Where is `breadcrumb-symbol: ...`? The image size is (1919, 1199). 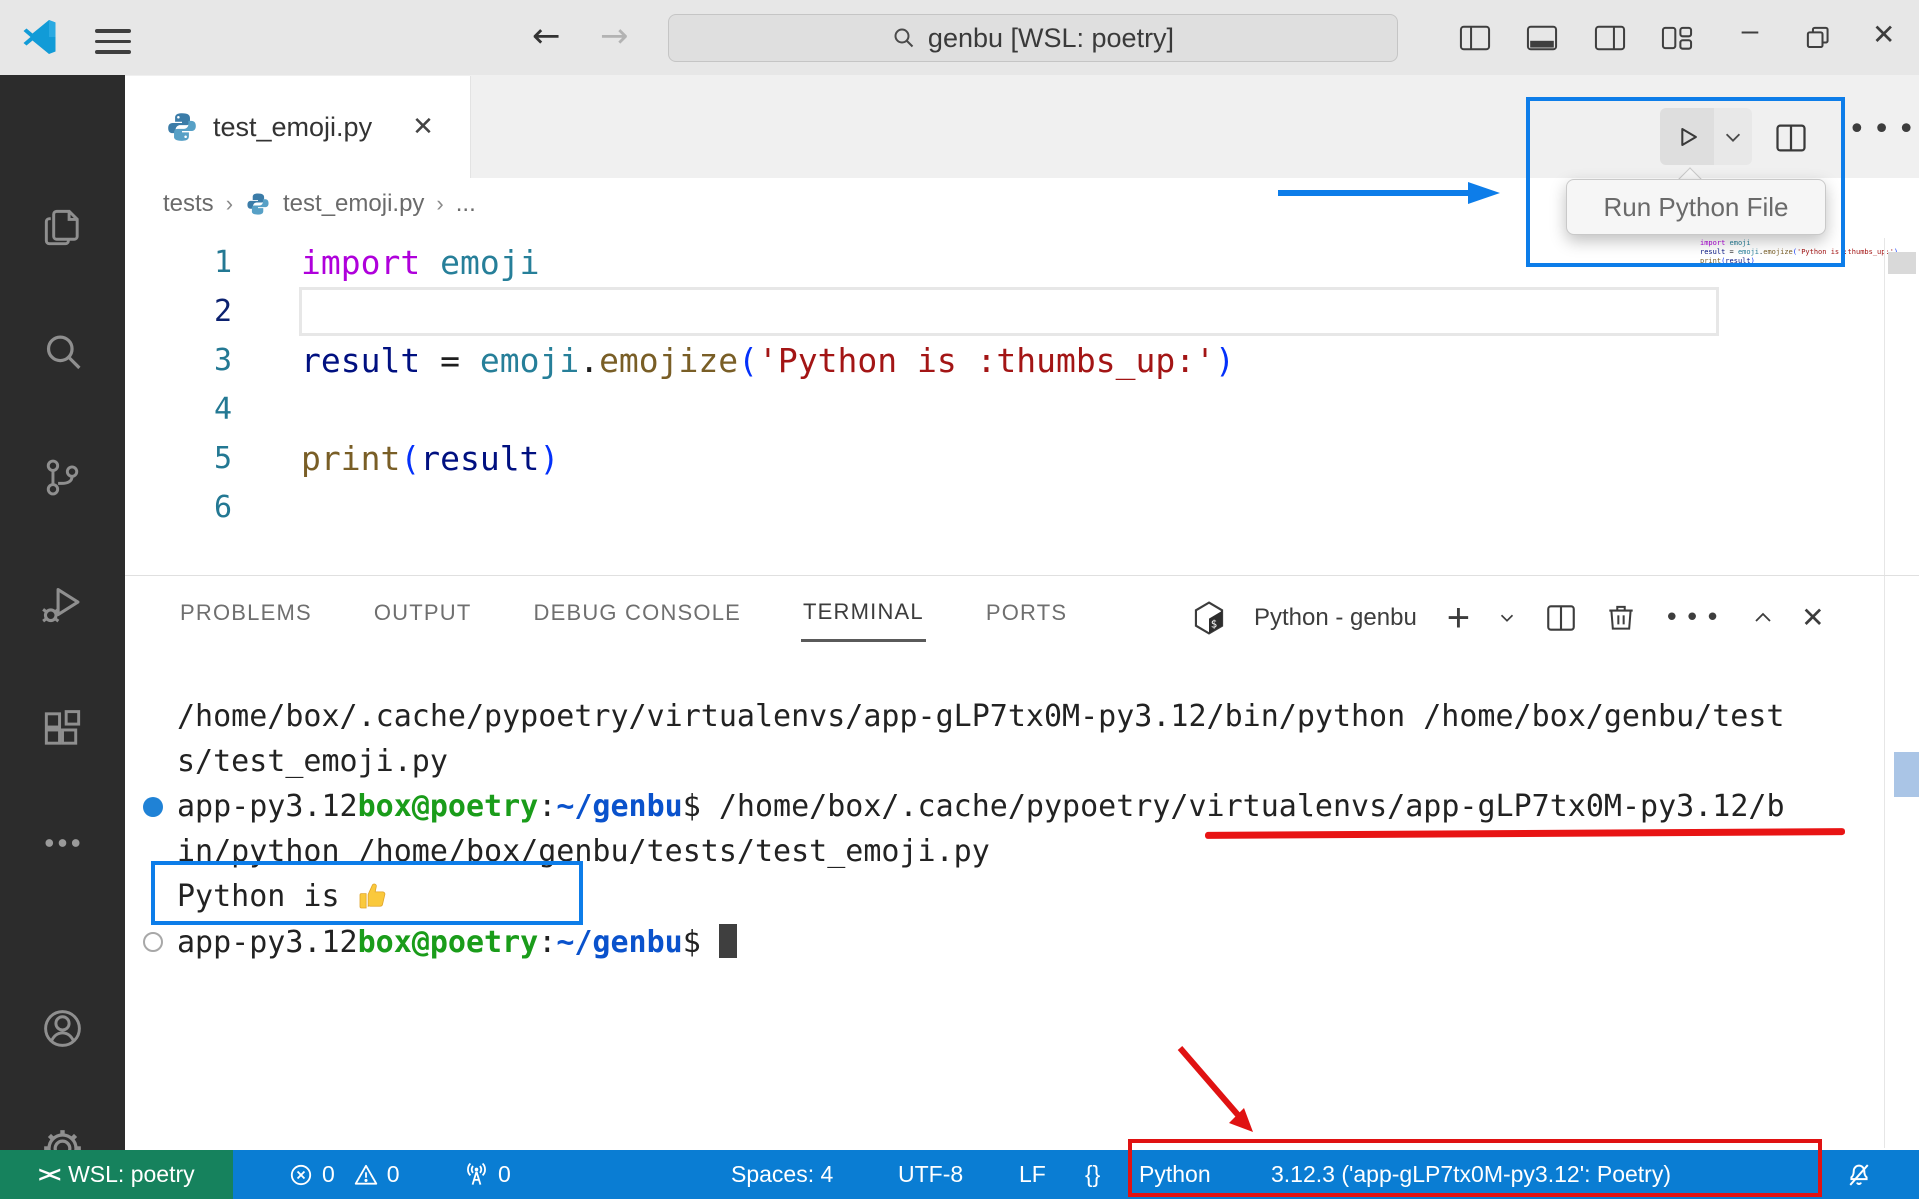
breadcrumb-symbol: ... is located at coordinates (466, 204).